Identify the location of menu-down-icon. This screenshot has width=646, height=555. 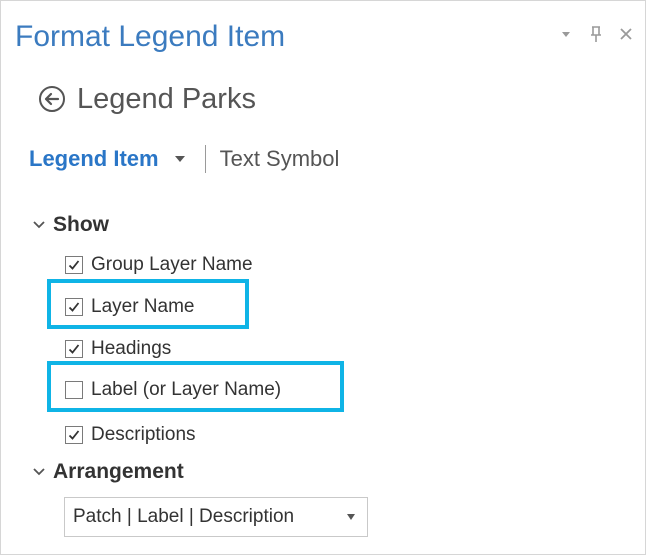
(566, 34).